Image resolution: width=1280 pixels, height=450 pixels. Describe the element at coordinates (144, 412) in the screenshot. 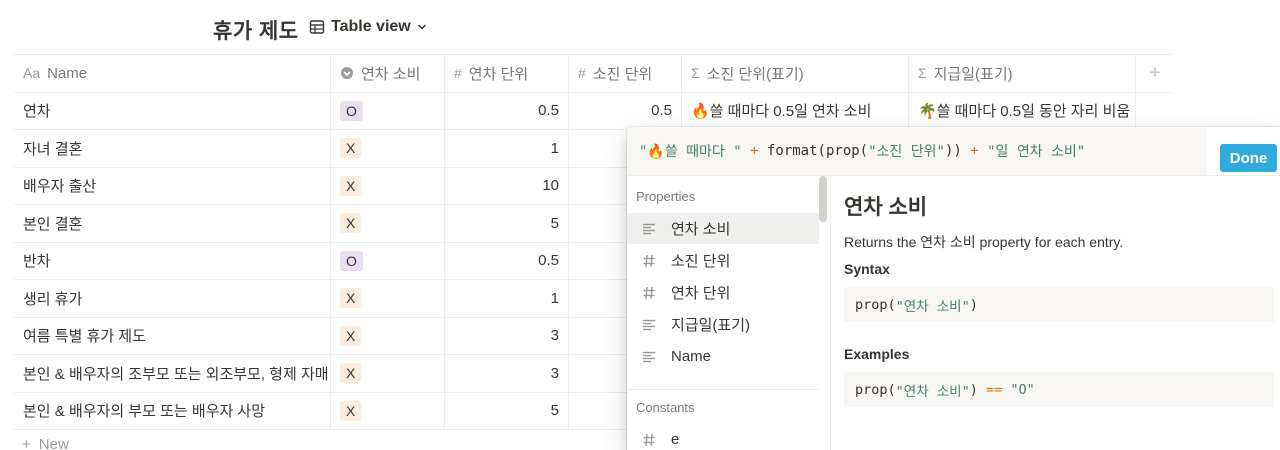

I see `row-name: 본인 & 배우자의 부모 또는 배우자 사망` at that location.